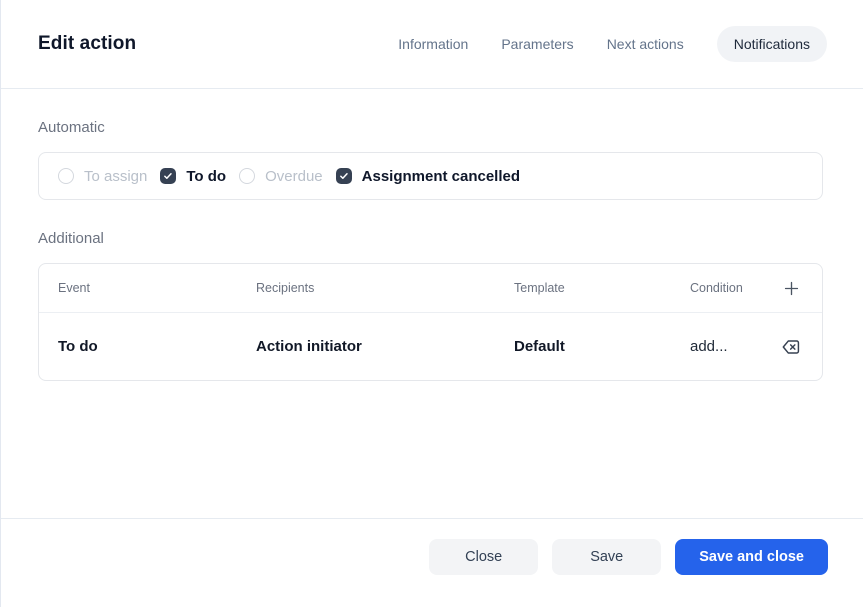 This screenshot has height=607, width=863. Describe the element at coordinates (771, 44) in the screenshot. I see `tab-notifications: Notifications` at that location.